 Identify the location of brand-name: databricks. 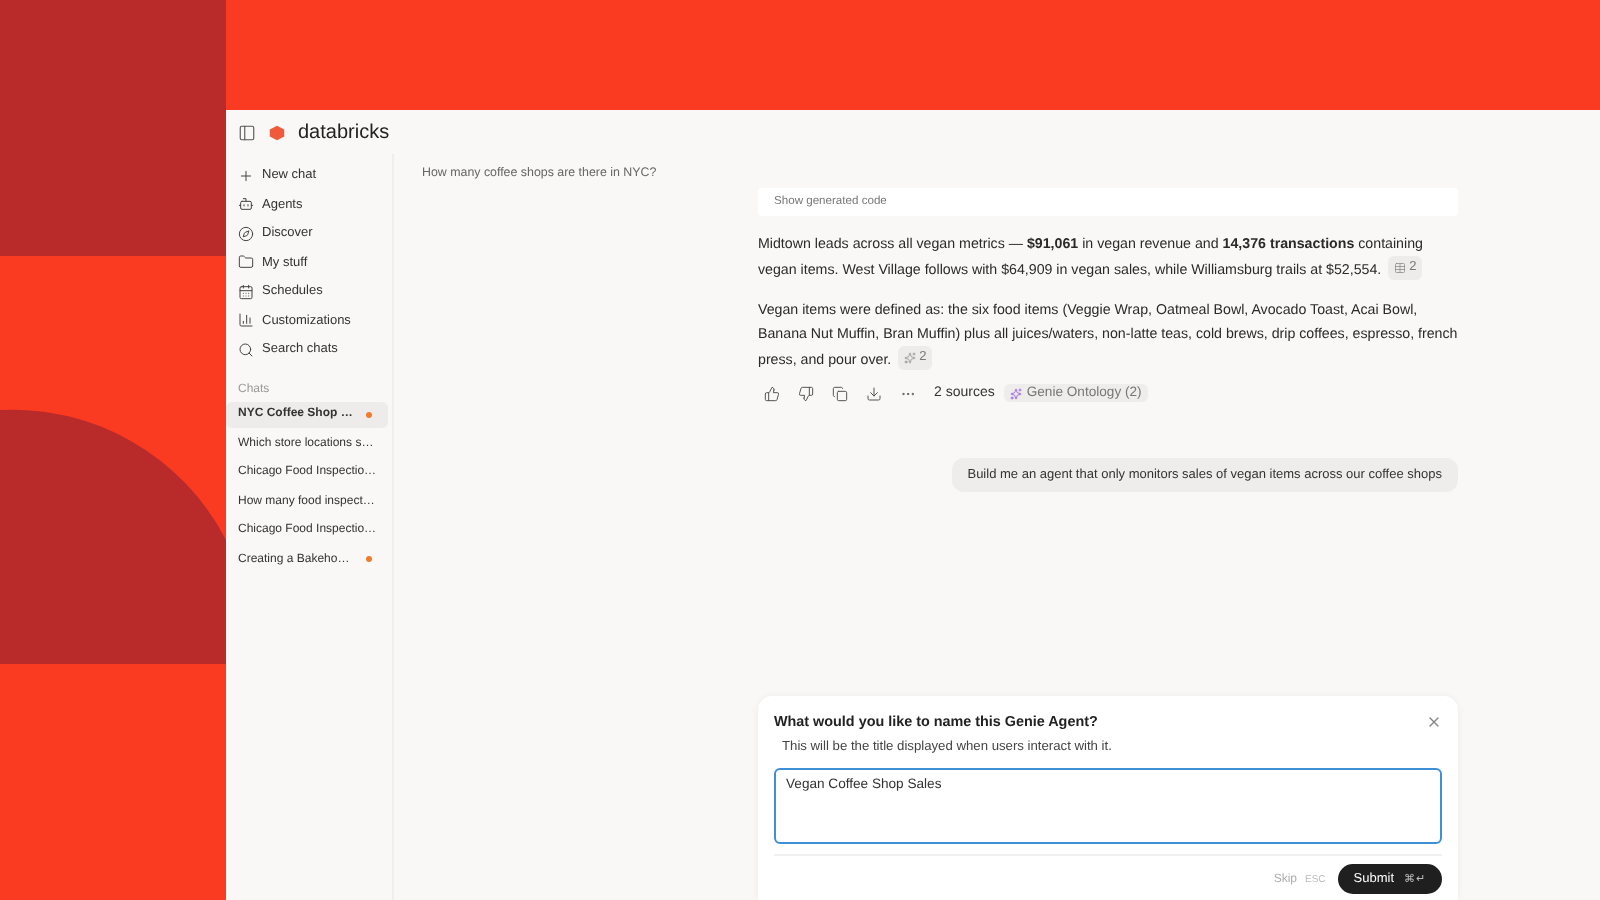
(344, 132).